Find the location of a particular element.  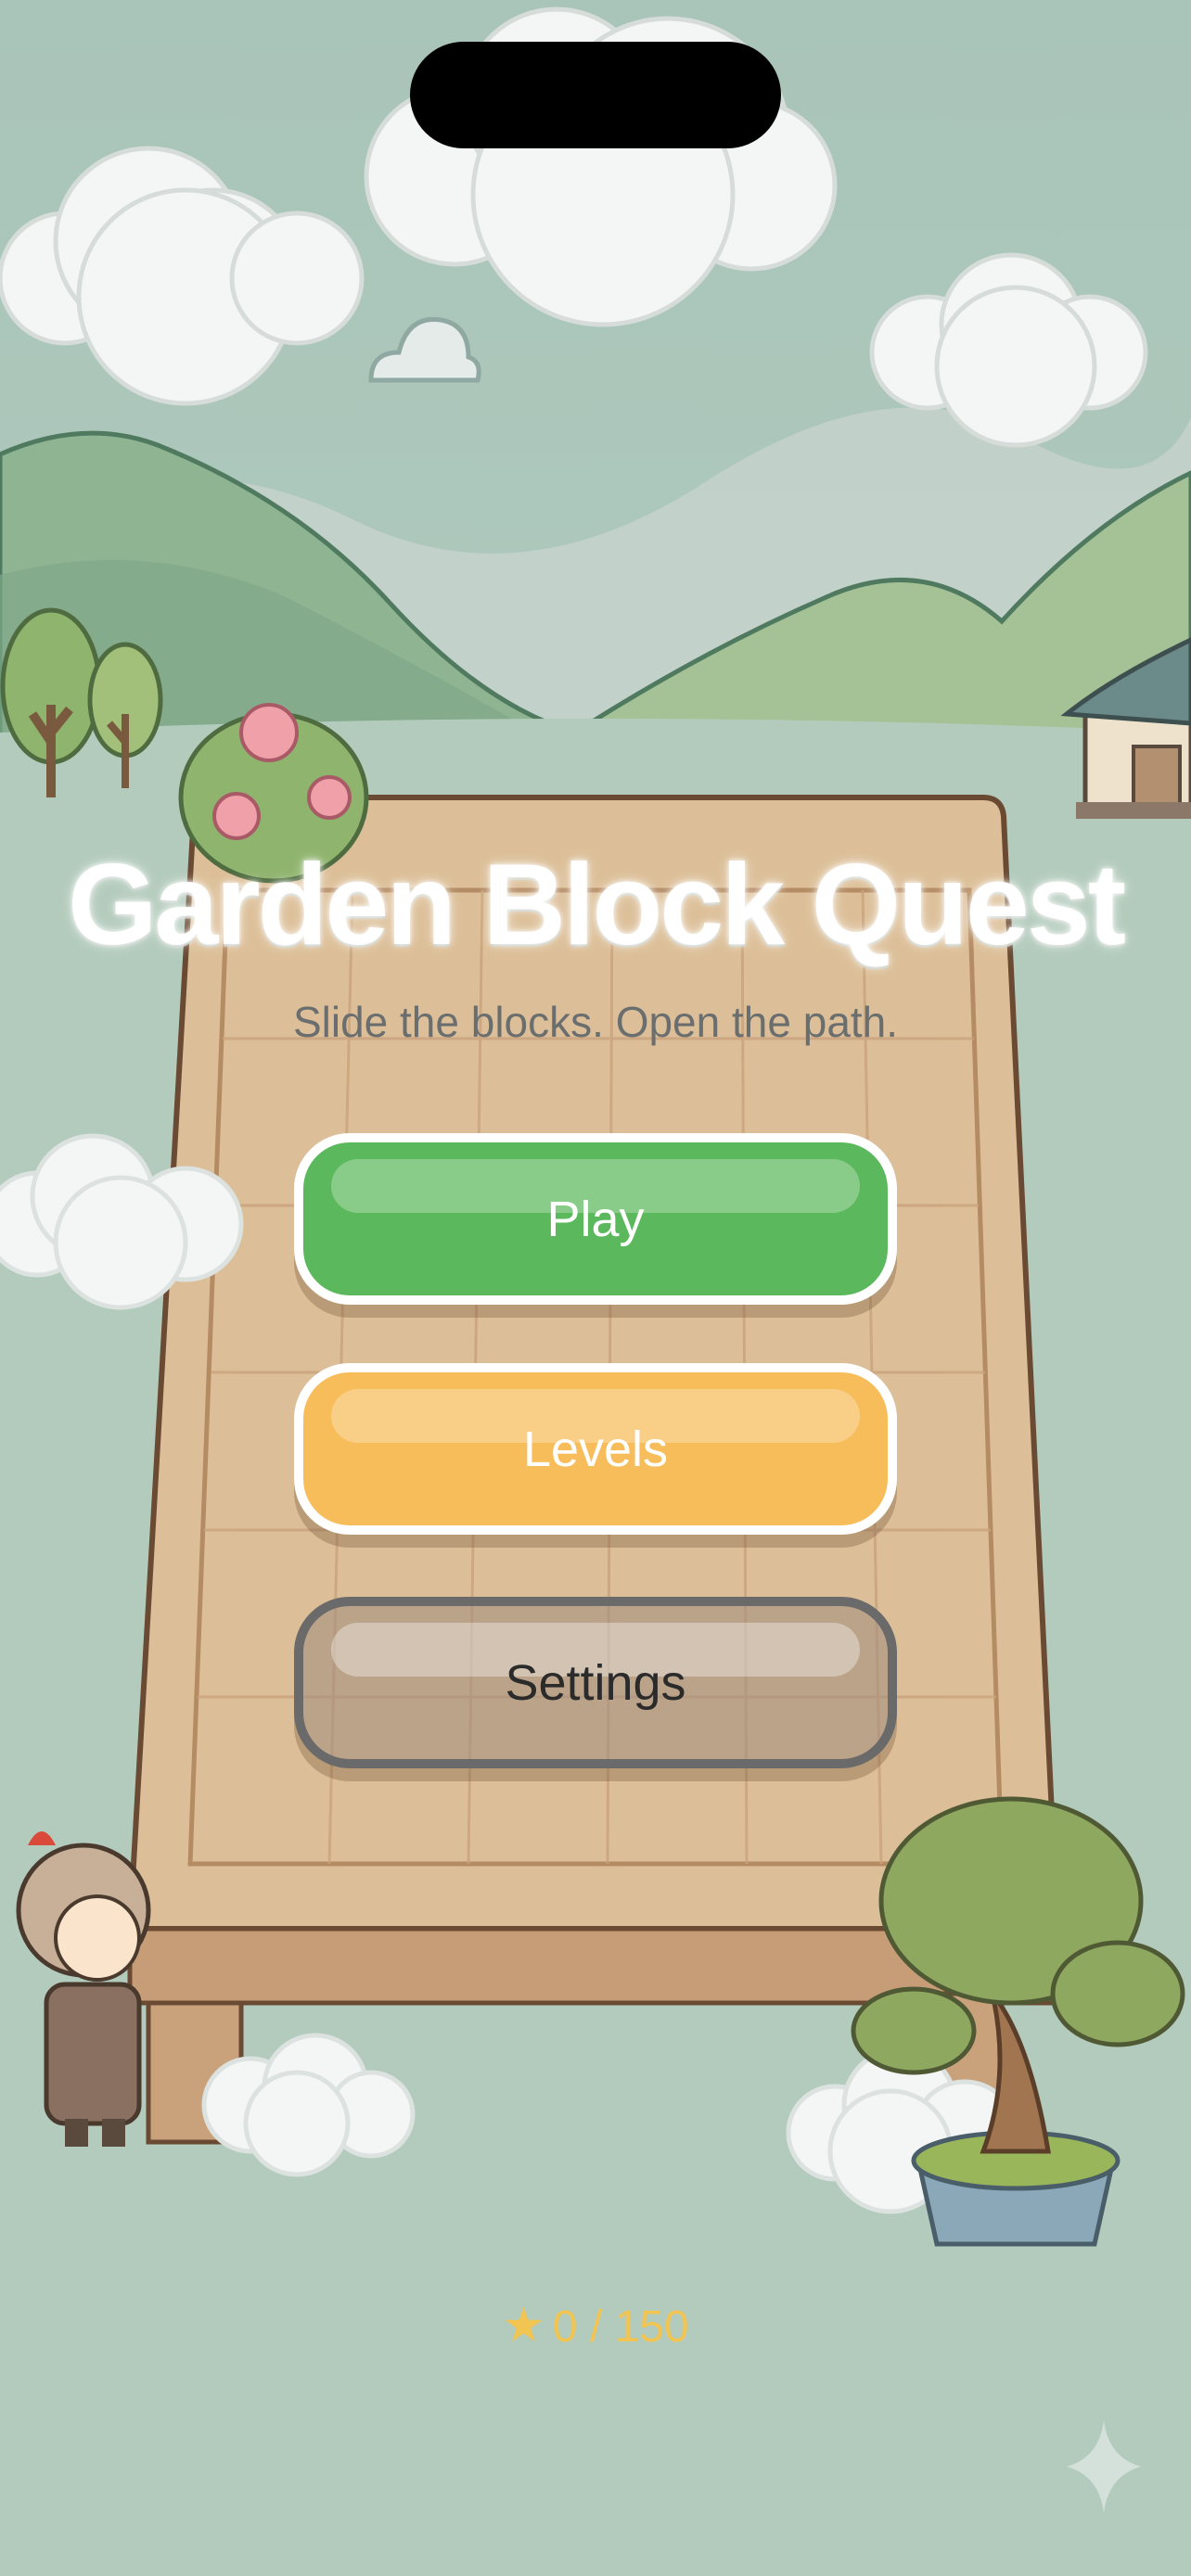

game-tagline: Slide the blocks. Open the path. is located at coordinates (595, 1022).